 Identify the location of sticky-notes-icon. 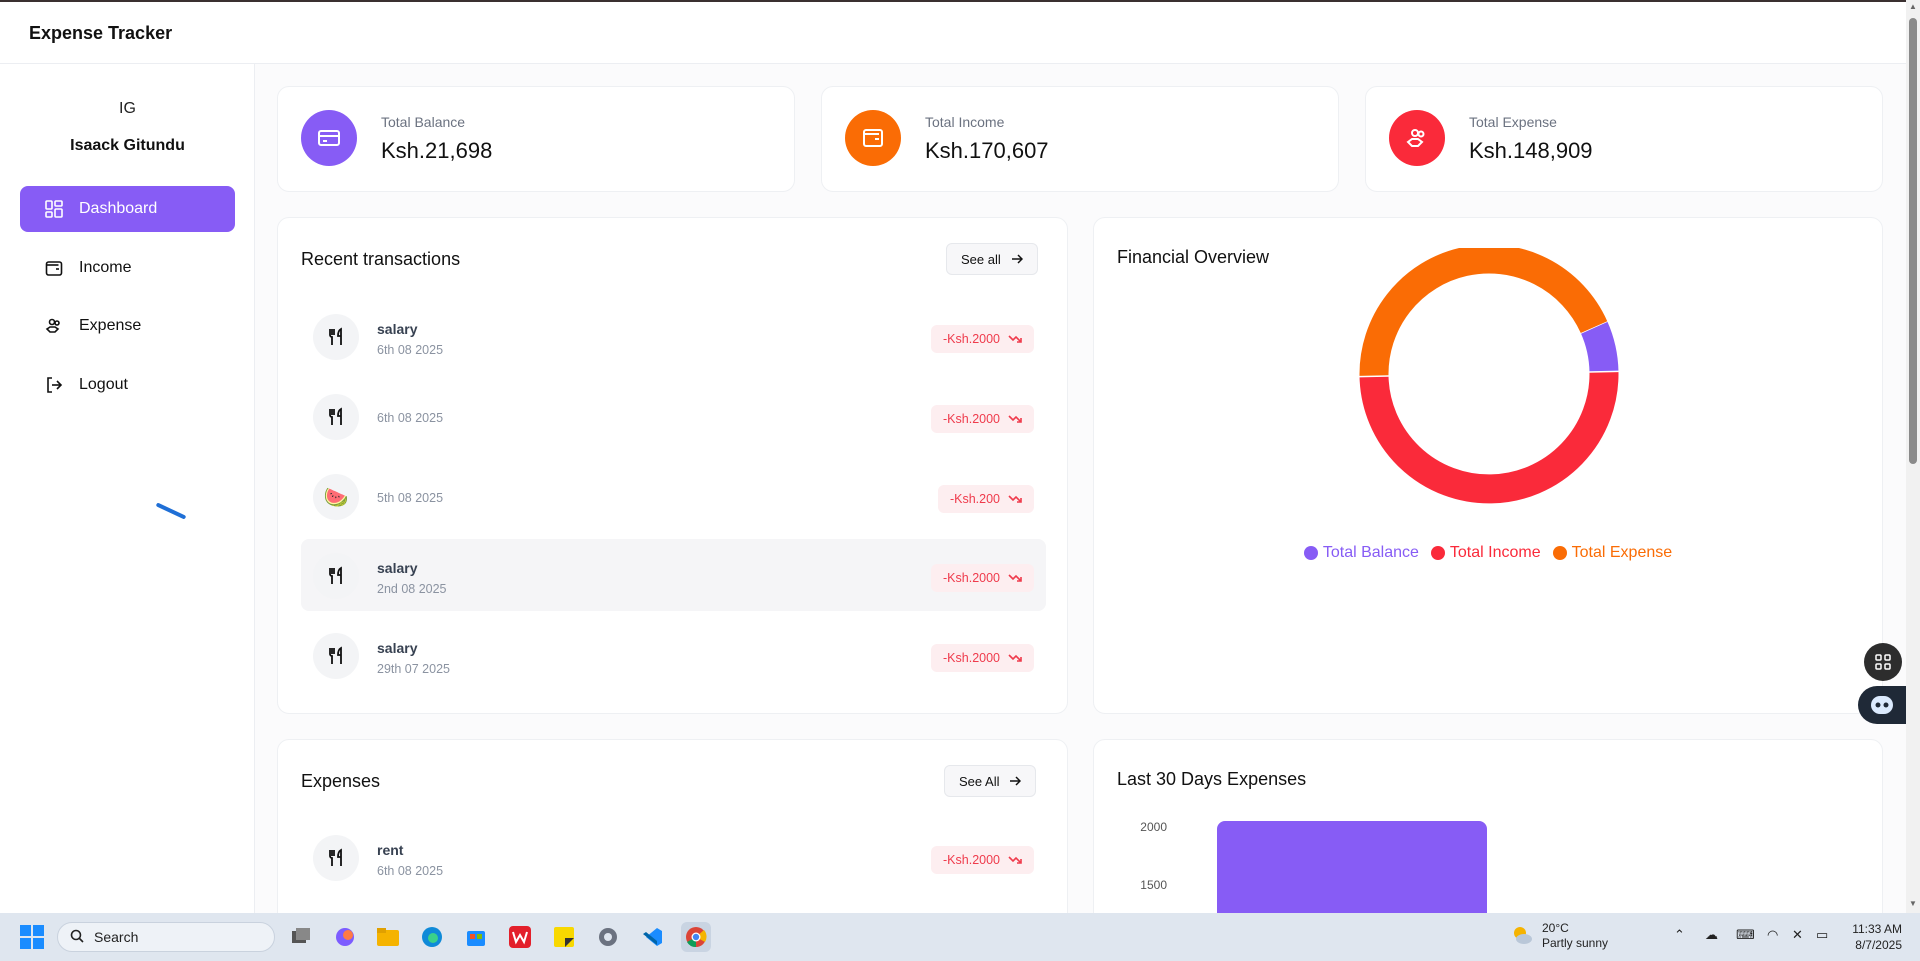
(564, 937).